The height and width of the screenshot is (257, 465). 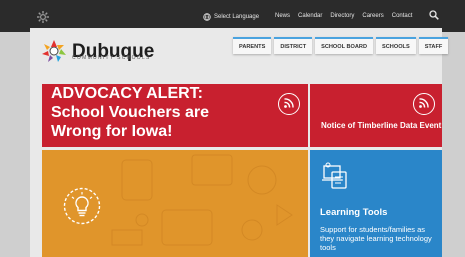 What do you see at coordinates (82, 206) in the screenshot?
I see `lightbulb-icon` at bounding box center [82, 206].